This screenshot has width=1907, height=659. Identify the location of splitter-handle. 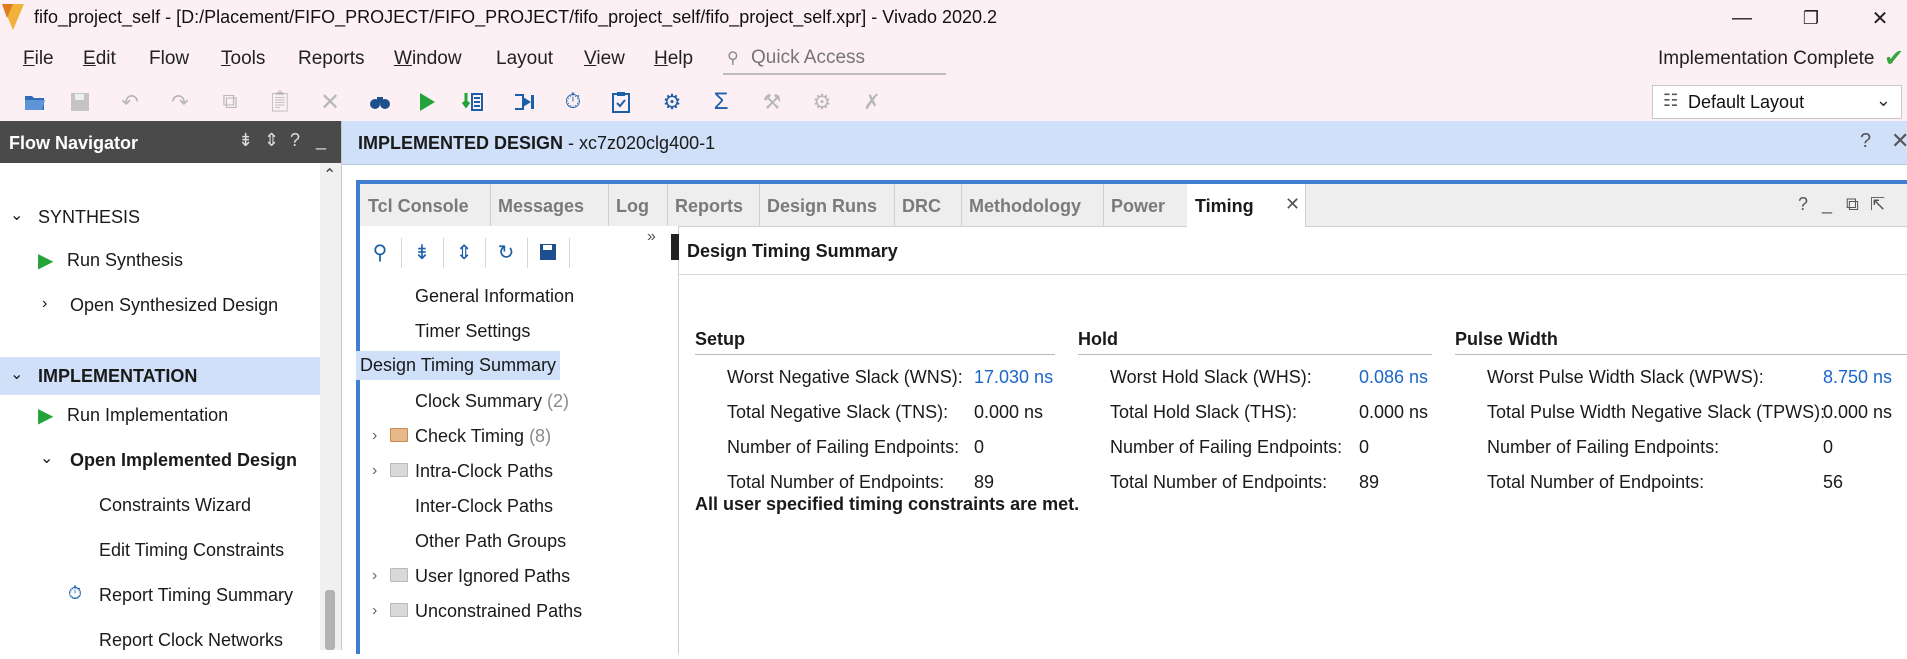
(675, 247).